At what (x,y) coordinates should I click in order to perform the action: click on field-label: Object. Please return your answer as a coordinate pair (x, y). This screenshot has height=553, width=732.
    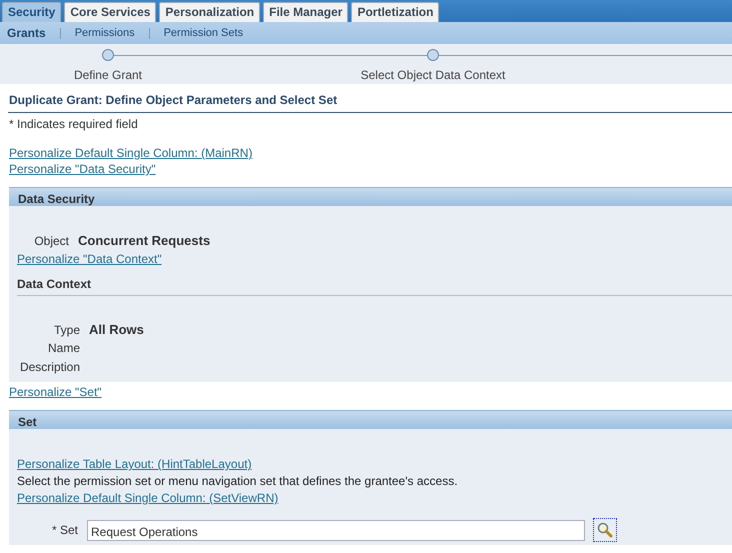
    Looking at the image, I should click on (51, 241).